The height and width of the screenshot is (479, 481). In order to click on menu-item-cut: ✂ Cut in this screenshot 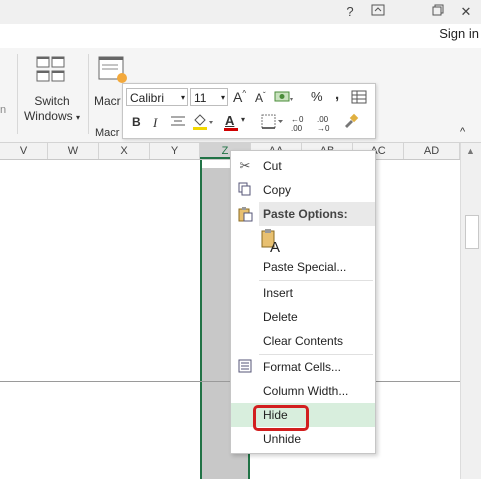, I will do `click(303, 166)`.